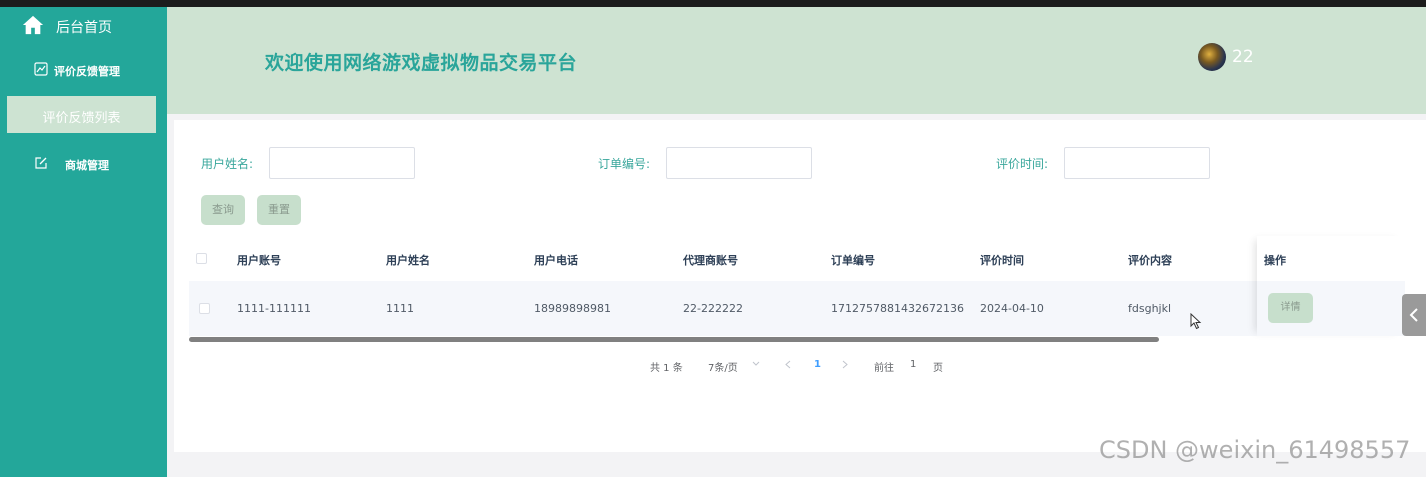  Describe the element at coordinates (83, 242) in the screenshot. I see `sidebar: 后台首页 评价反馈管理 评价反馈列表 商城管理` at that location.